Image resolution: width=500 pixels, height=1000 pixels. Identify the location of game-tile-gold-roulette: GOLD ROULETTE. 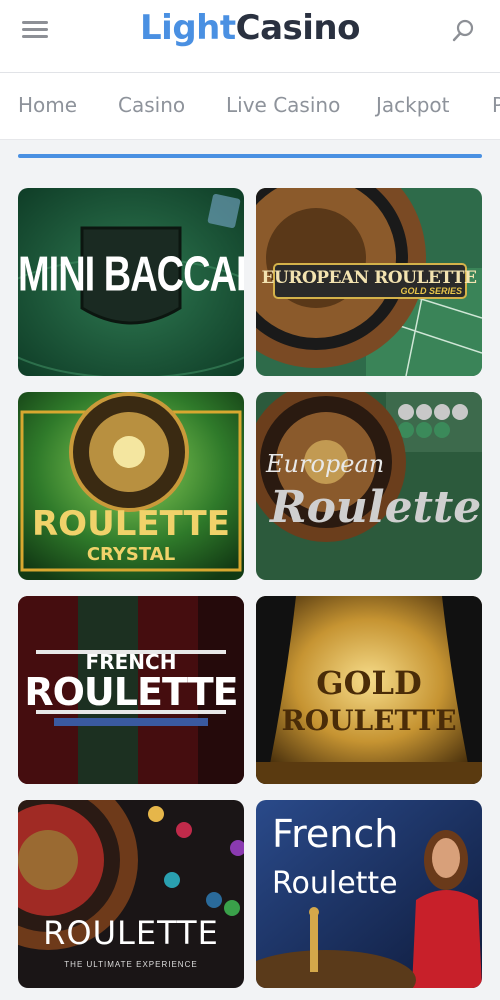
(369, 690).